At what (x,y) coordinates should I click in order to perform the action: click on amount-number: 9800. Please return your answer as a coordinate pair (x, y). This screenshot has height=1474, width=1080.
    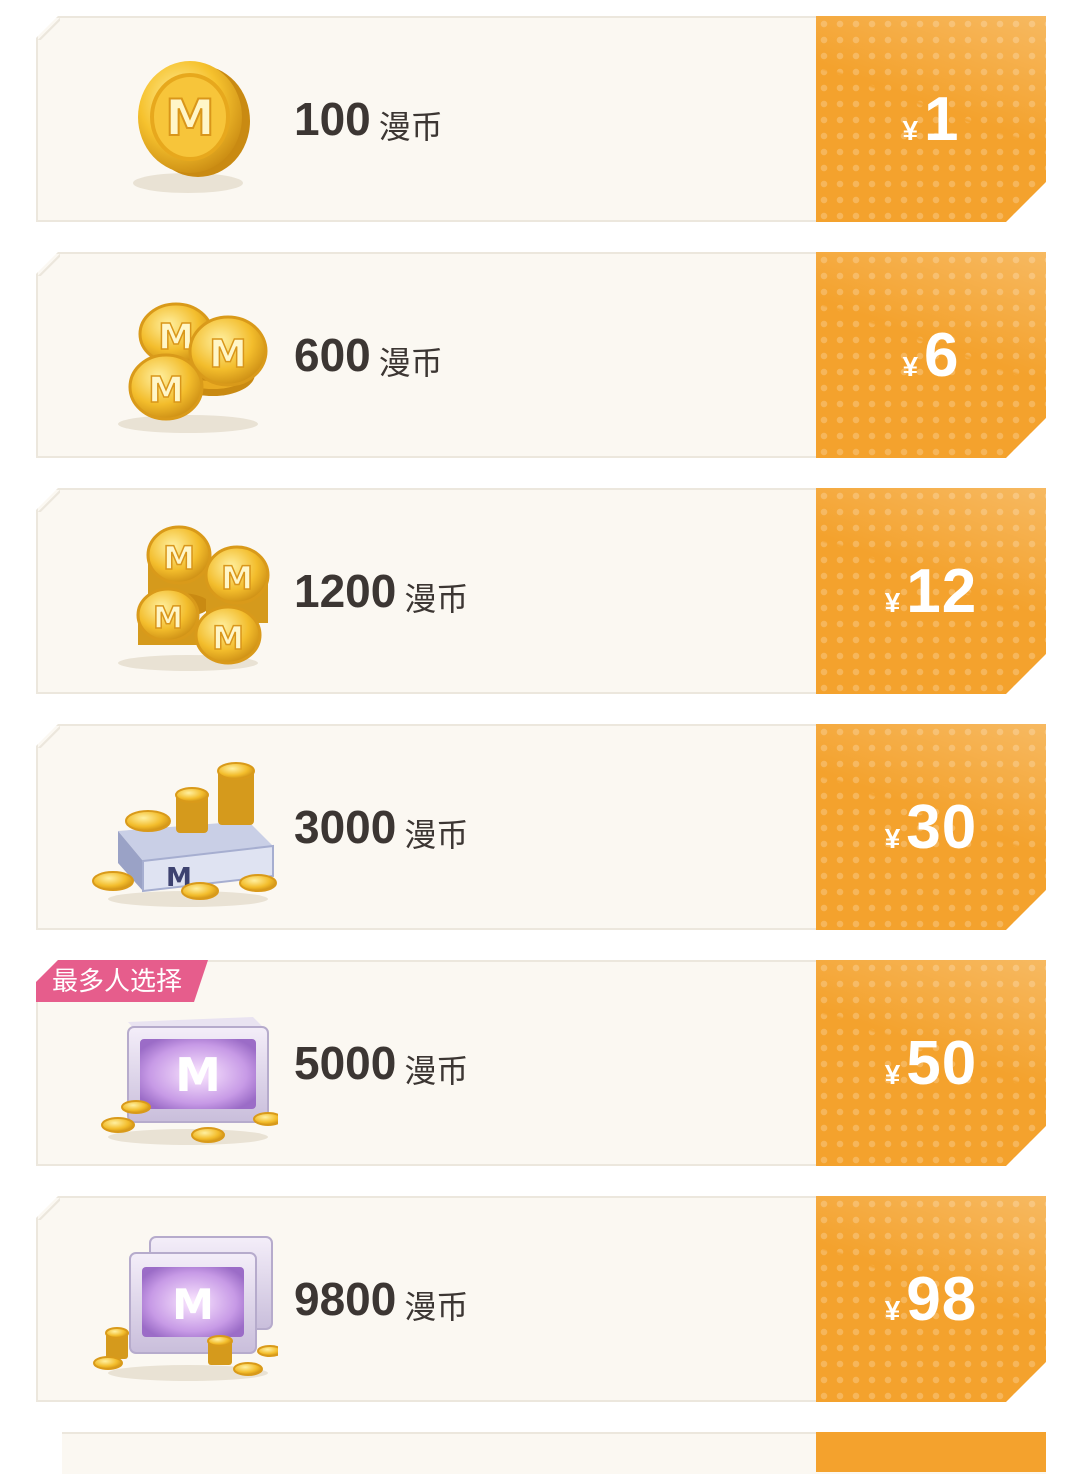
    Looking at the image, I should click on (345, 1299).